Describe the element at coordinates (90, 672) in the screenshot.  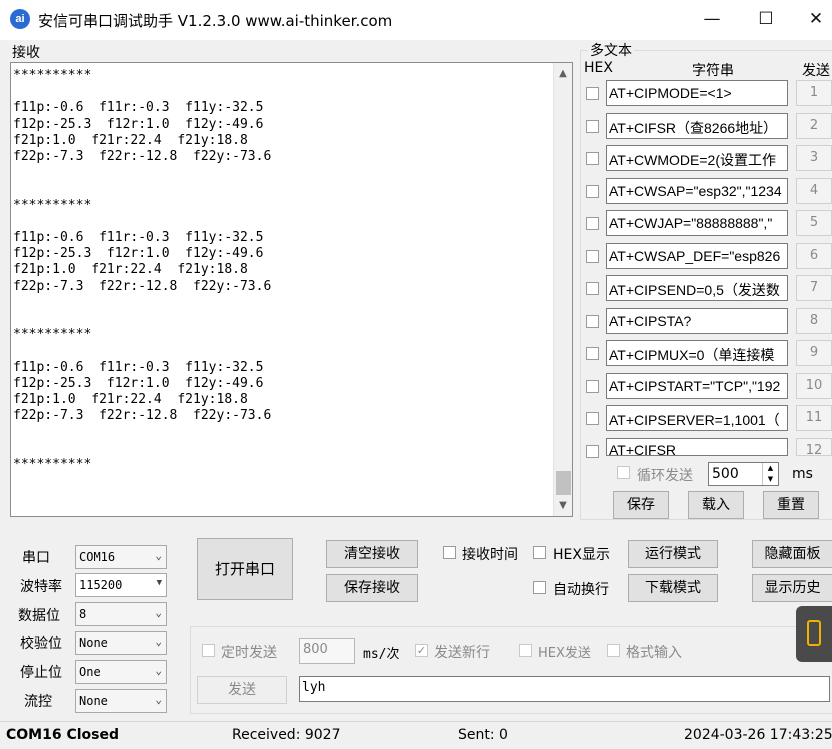
I see `stopbits-value: One` at that location.